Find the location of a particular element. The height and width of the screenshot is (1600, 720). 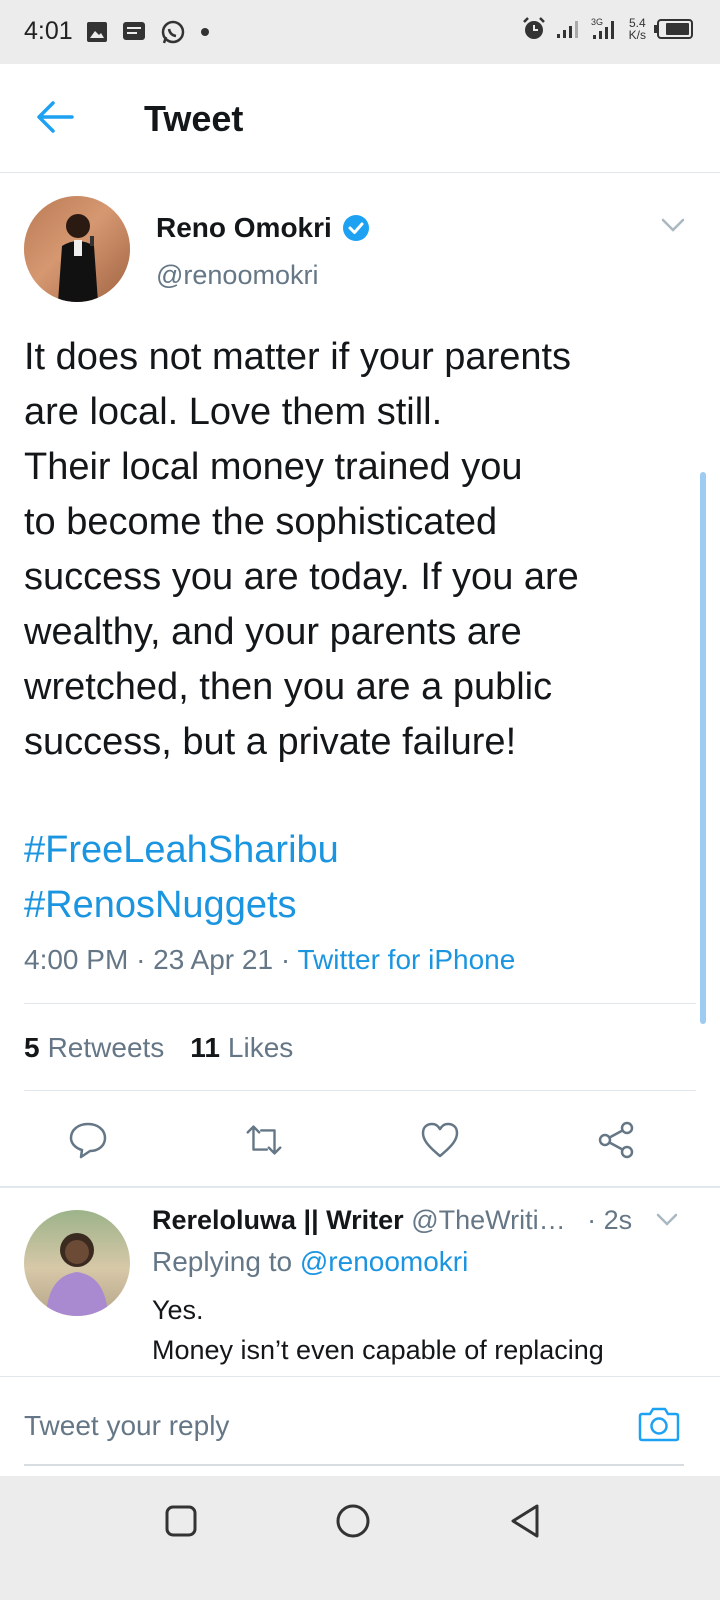

image-icon is located at coordinates (97, 32).